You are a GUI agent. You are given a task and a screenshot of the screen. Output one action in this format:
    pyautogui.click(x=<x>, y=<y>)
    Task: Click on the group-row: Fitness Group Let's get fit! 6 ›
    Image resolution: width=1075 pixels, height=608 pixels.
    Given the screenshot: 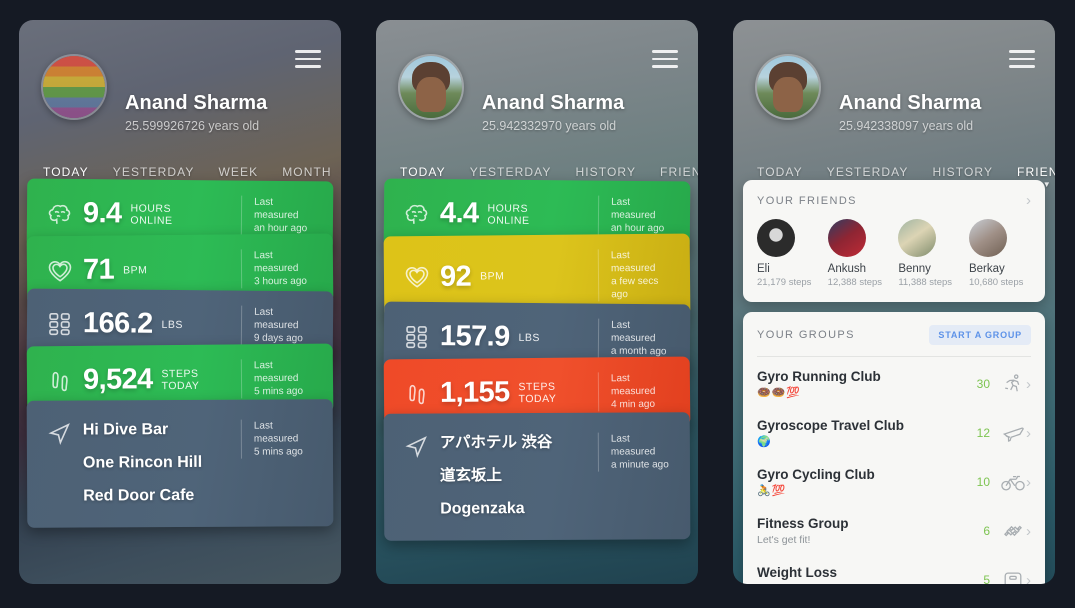 What is the action you would take?
    pyautogui.click(x=894, y=530)
    